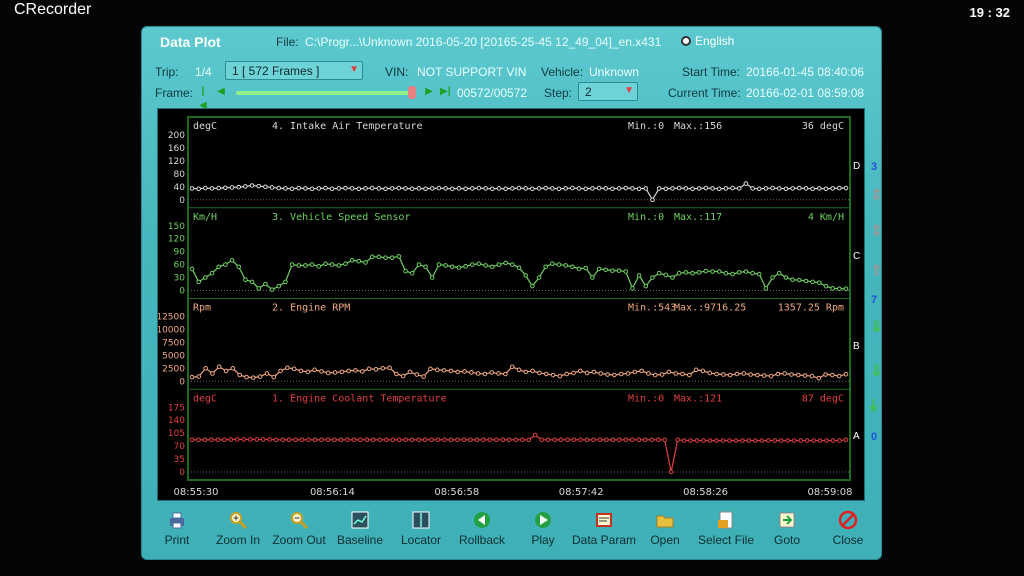 The width and height of the screenshot is (1024, 576). Describe the element at coordinates (704, 93) in the screenshot. I see `current-time-label: Current Time:` at that location.